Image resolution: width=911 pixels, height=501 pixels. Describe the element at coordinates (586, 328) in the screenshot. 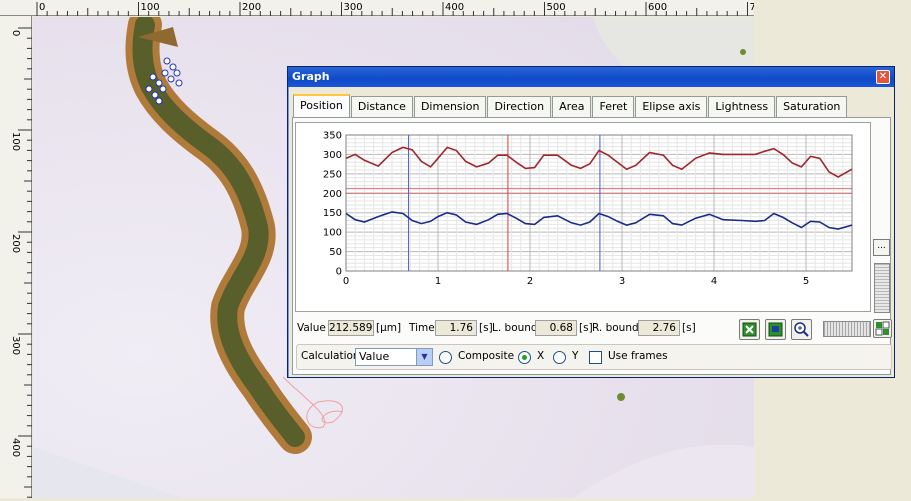

I see `lbound-unit: [s]` at that location.